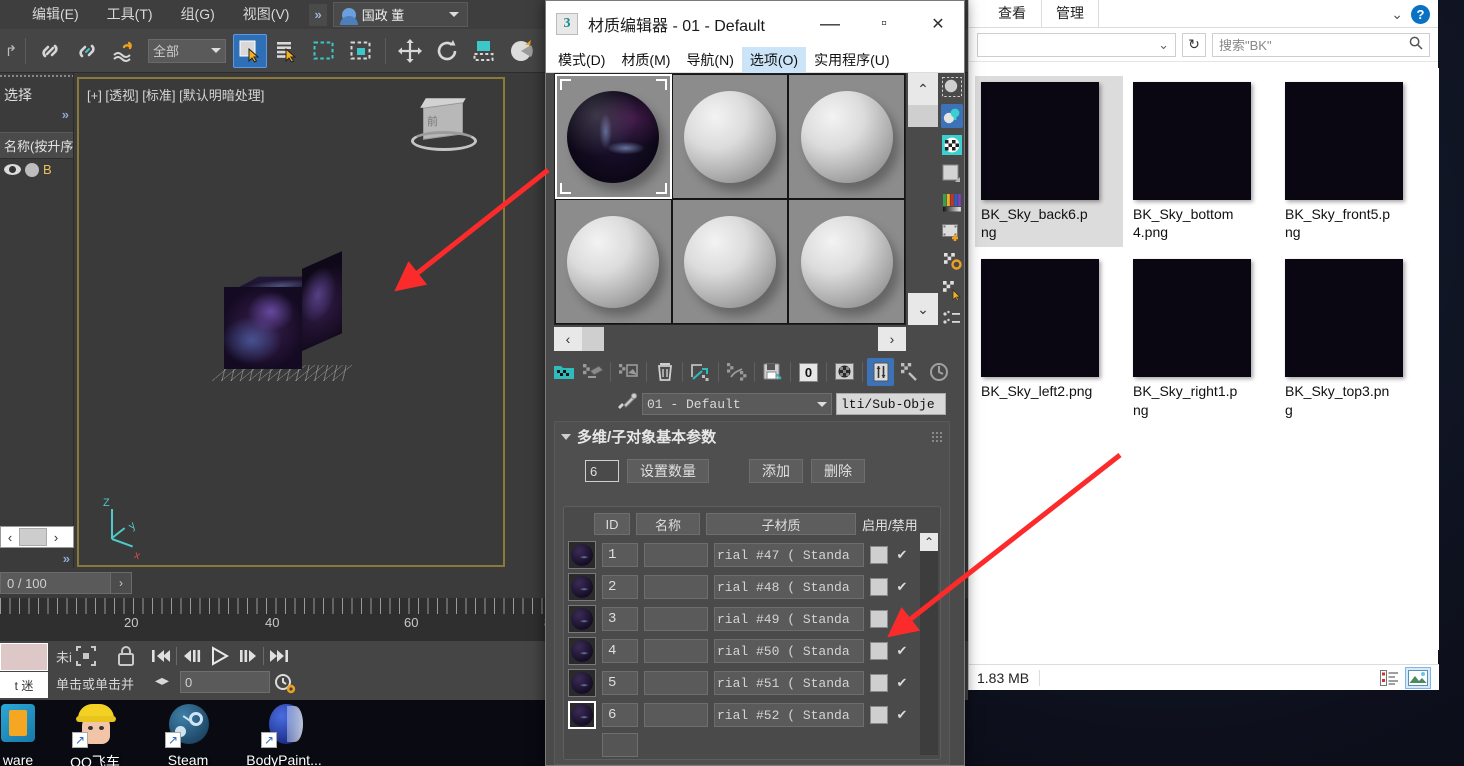 Image resolution: width=1464 pixels, height=766 pixels. What do you see at coordinates (1420, 14) in the screenshot?
I see `help-icon: ?` at bounding box center [1420, 14].